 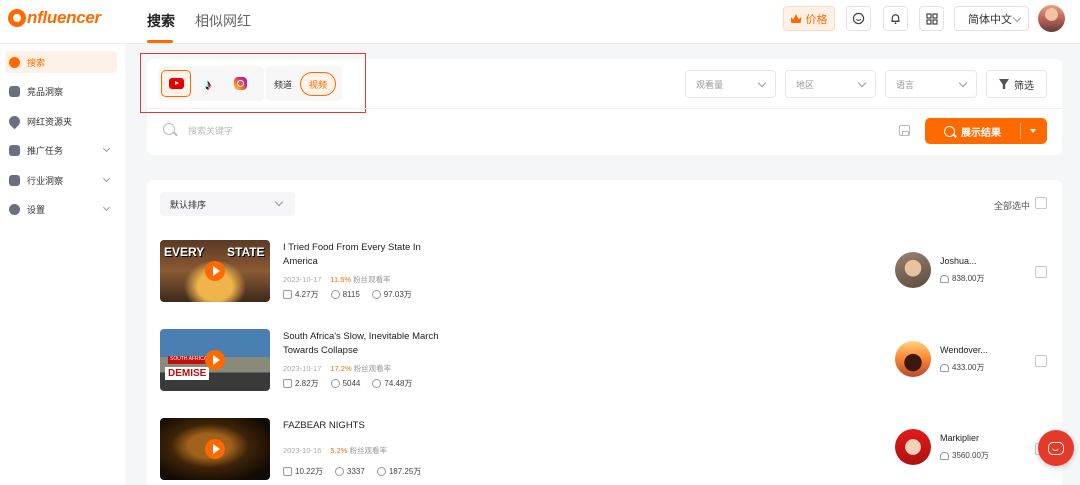 What do you see at coordinates (14, 180) in the screenshot?
I see `chart-icon` at bounding box center [14, 180].